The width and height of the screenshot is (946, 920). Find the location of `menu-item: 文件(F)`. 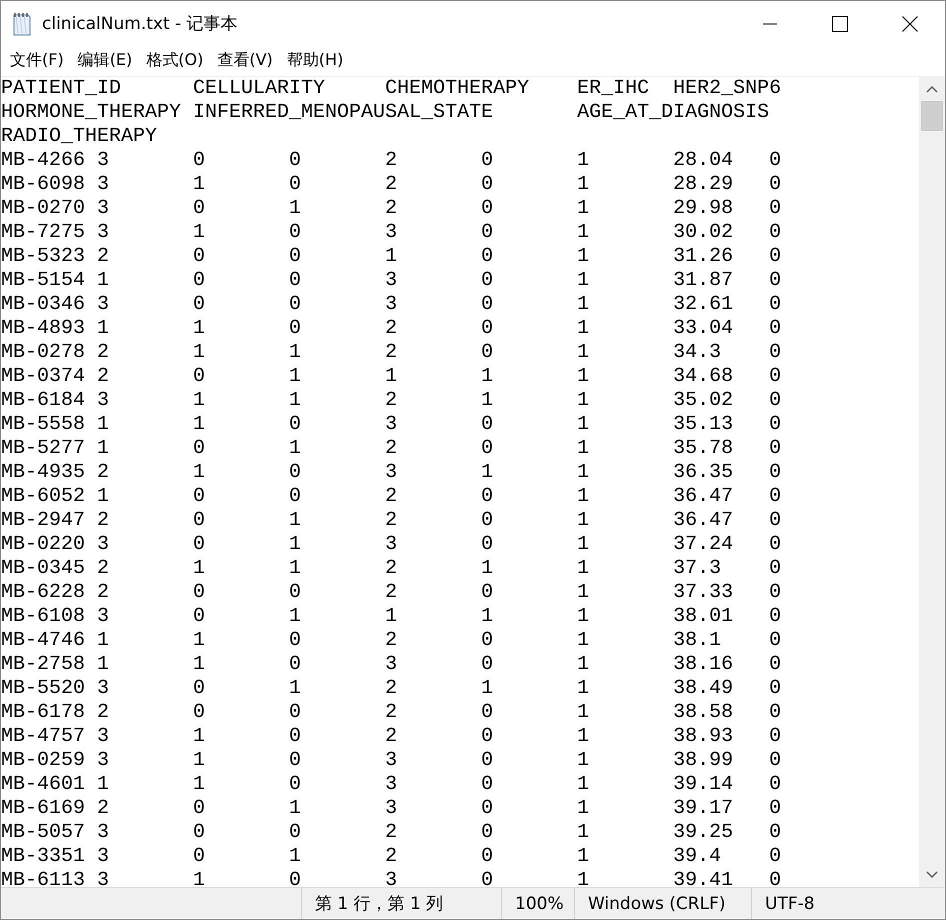

menu-item: 文件(F) is located at coordinates (37, 61).